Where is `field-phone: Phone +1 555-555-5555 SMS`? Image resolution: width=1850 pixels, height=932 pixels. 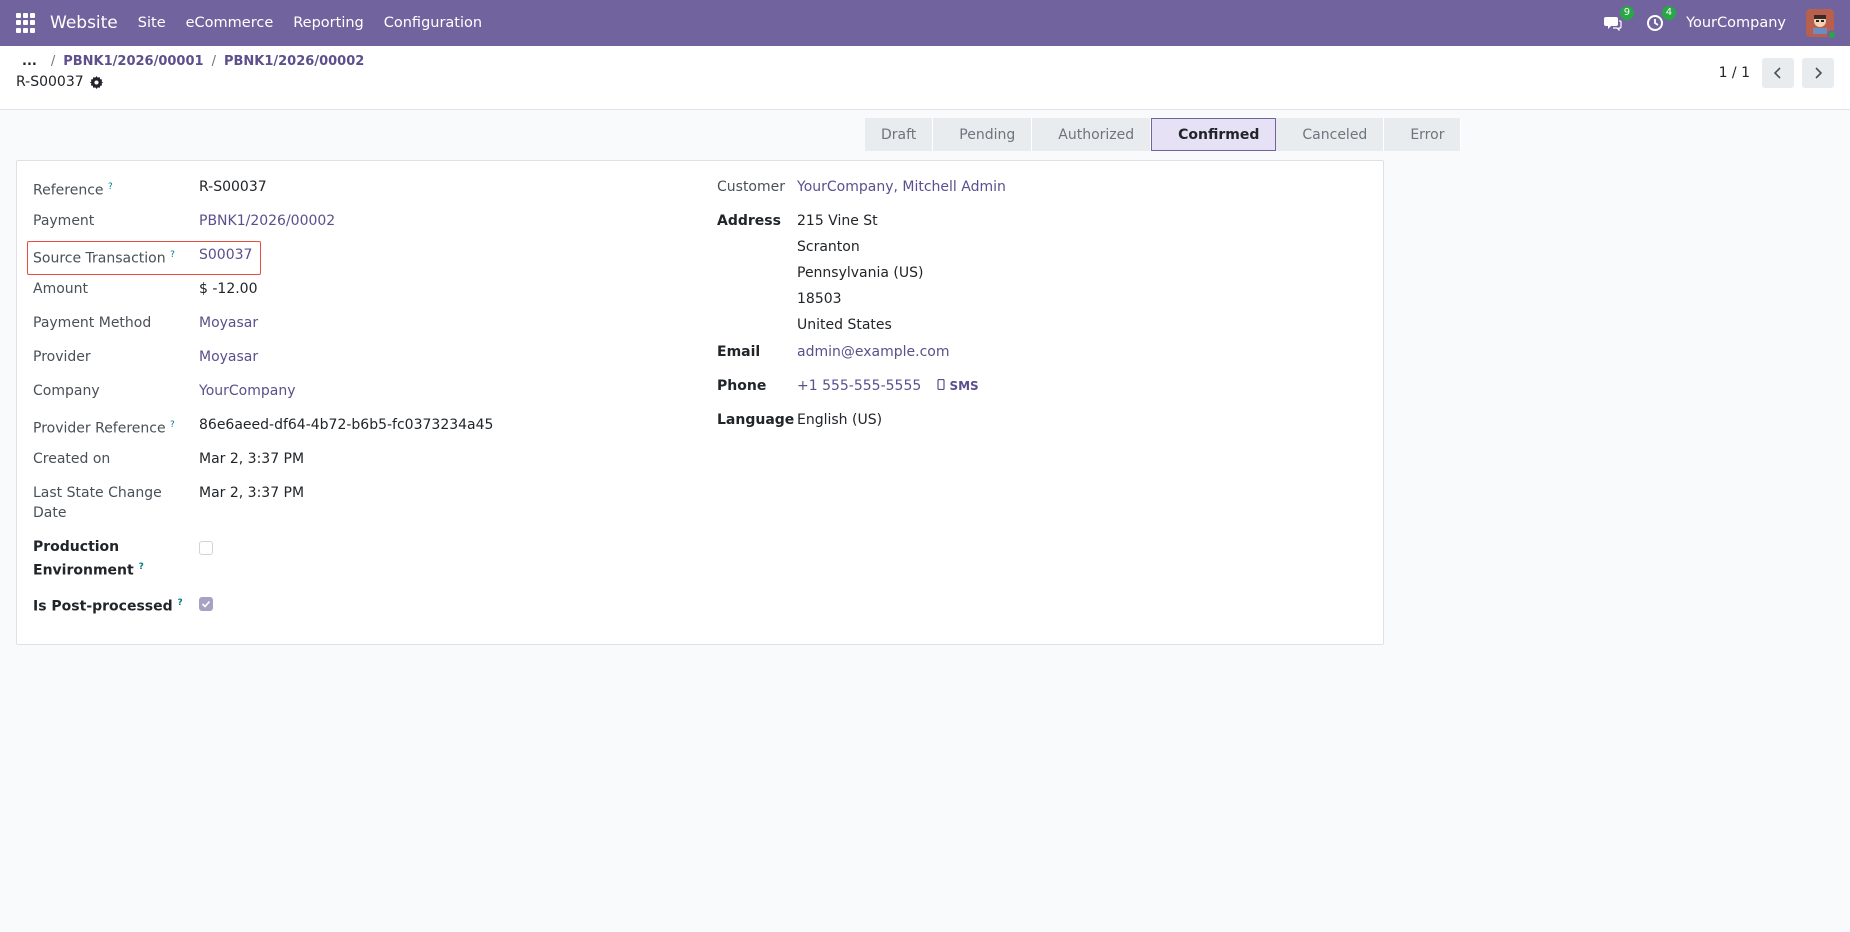 field-phone: Phone +1 555-555-5555 SMS is located at coordinates (1037, 389).